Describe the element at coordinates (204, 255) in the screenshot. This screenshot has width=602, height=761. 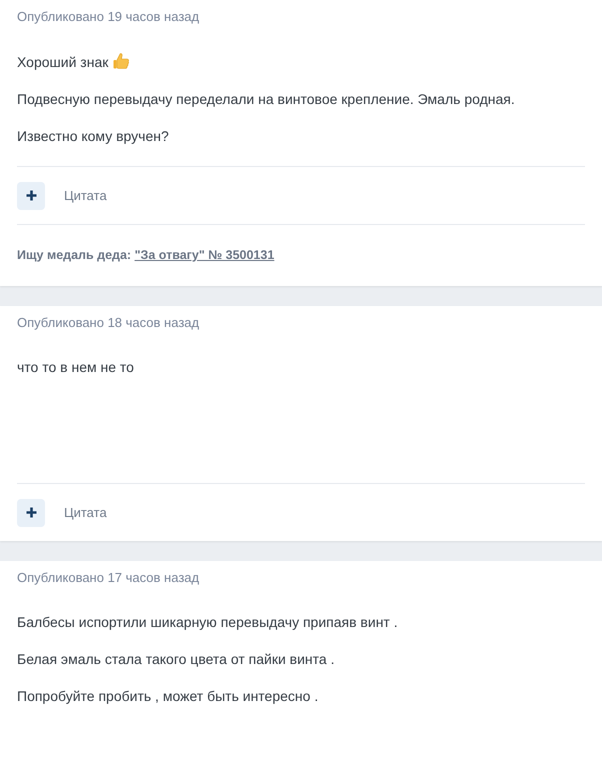
I see `signature-link: "За отвагу" № 3500131` at that location.